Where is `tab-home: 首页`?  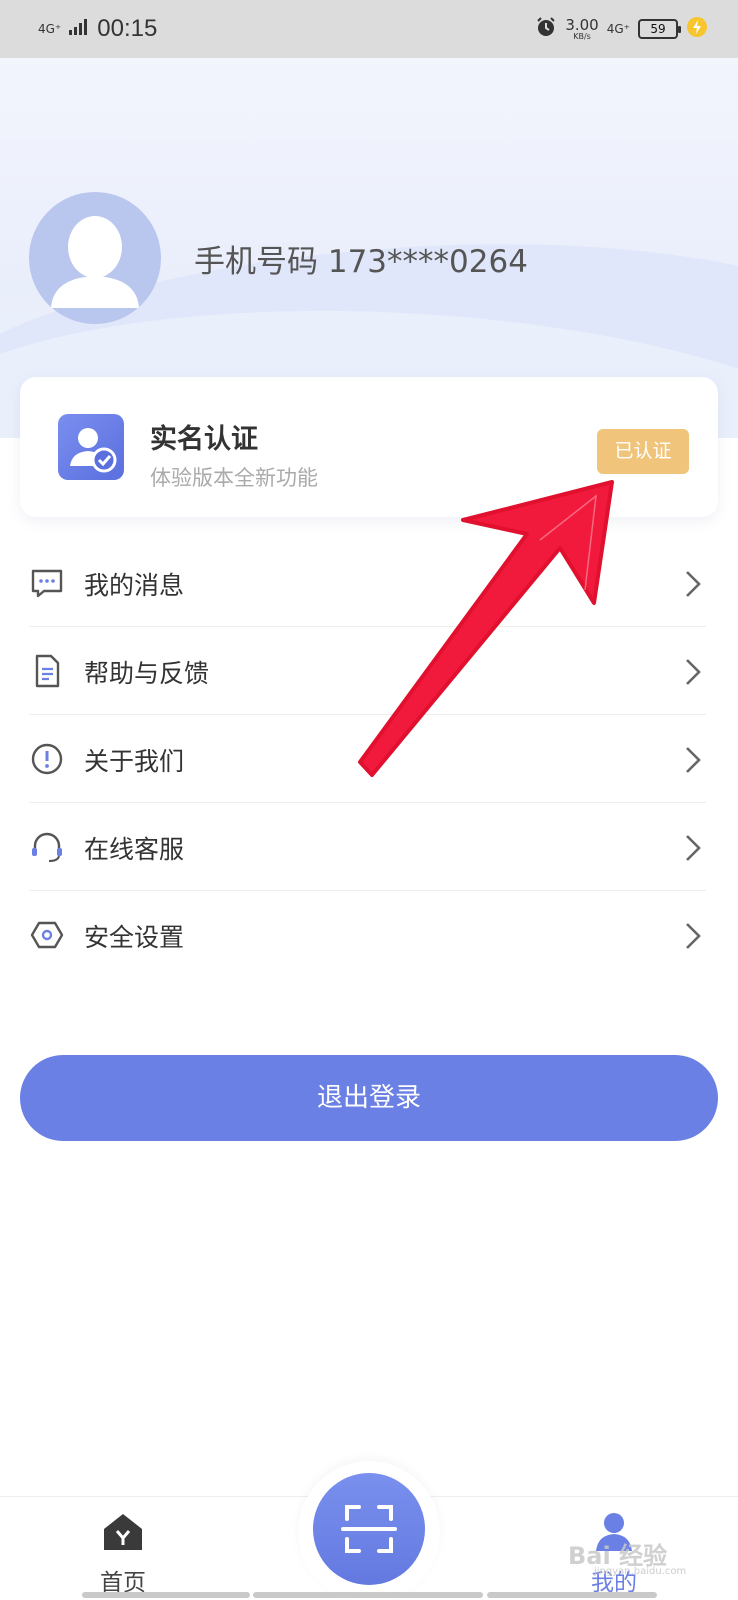
tab-home: 首页 is located at coordinates (123, 1548).